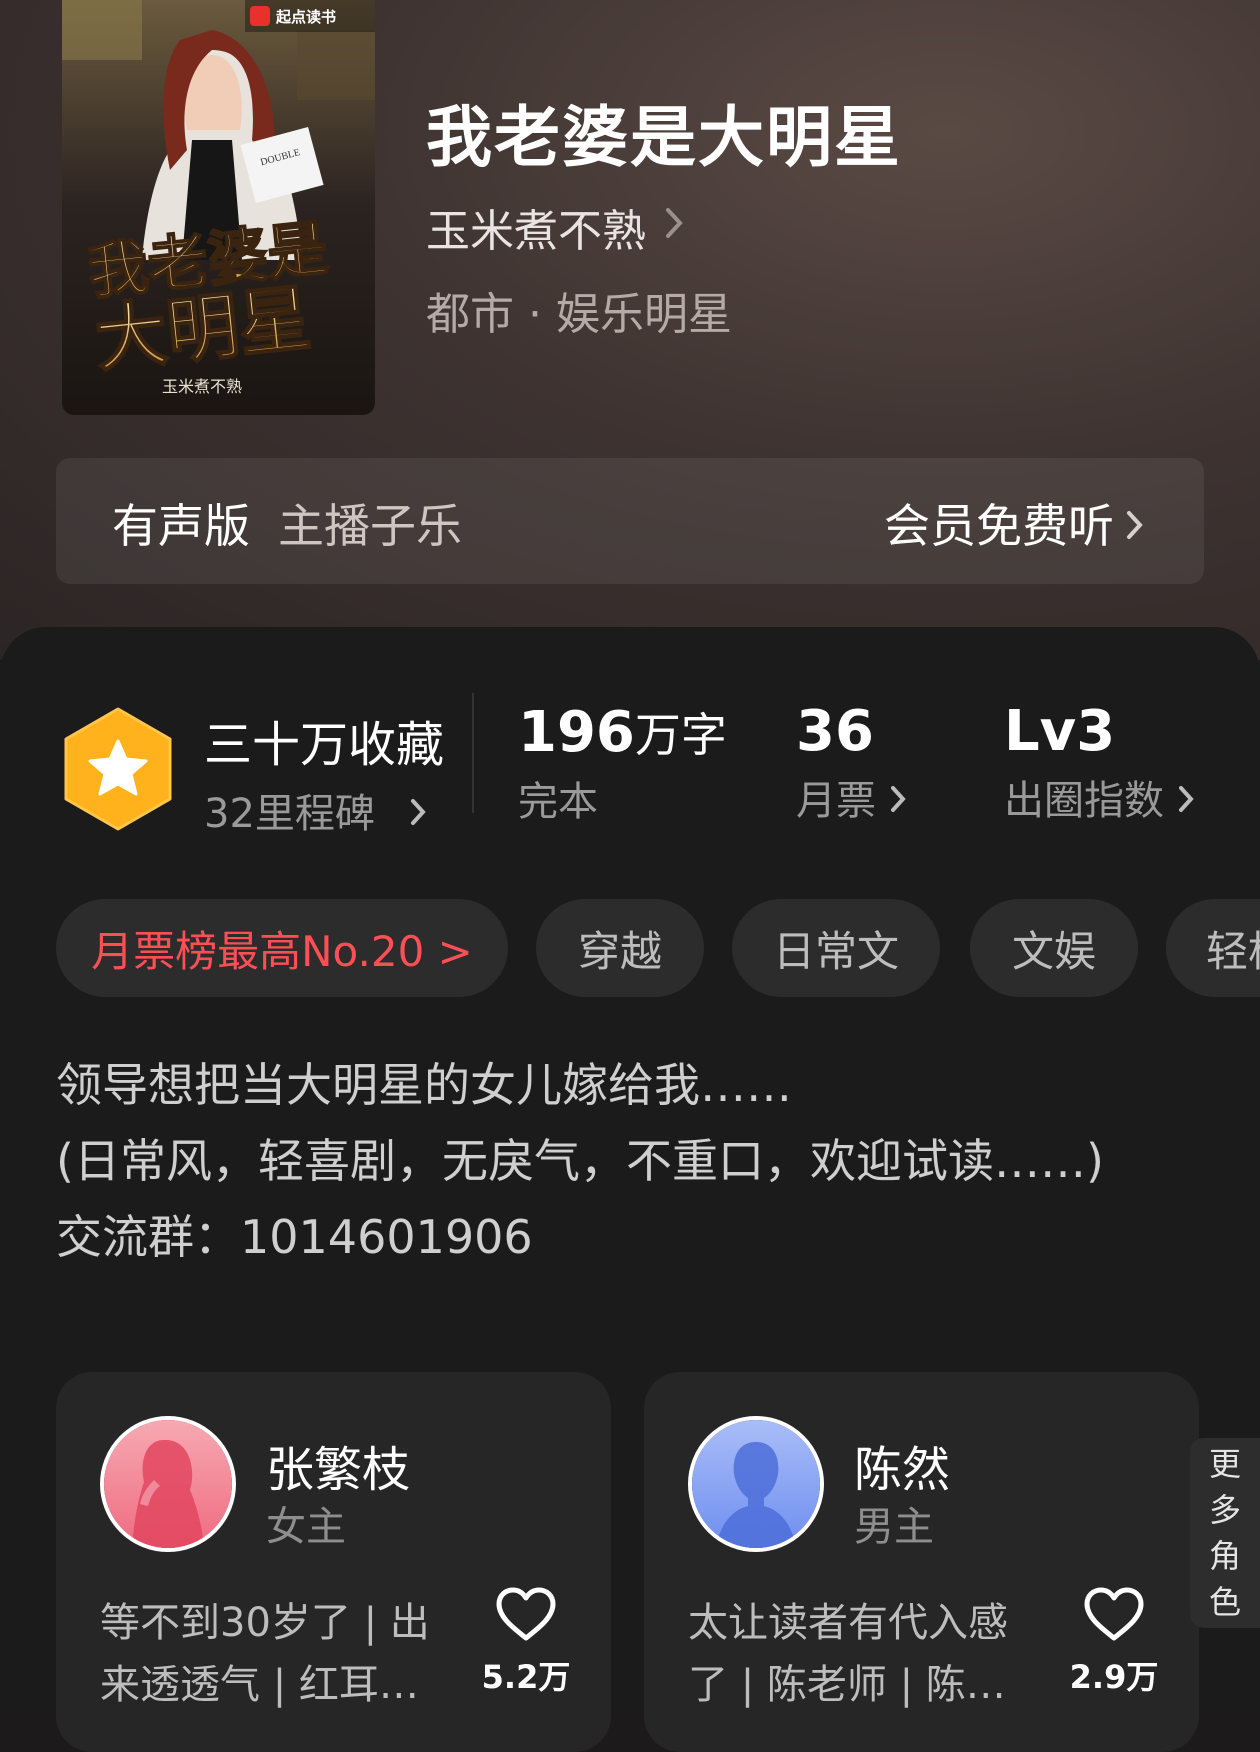 This screenshot has width=1260, height=1752. I want to click on tag-list: 月票榜最高No.20 > 穿越 日常文 文娱 轻松, so click(658, 949).